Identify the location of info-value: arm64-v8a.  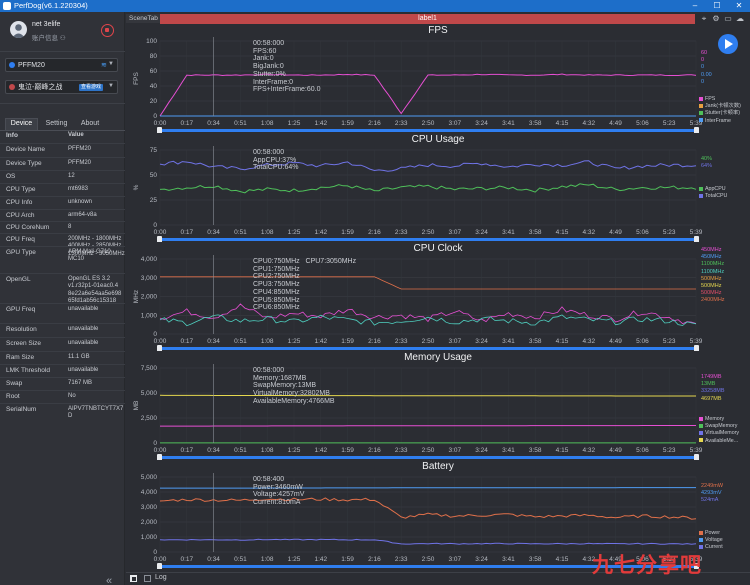
(82, 215).